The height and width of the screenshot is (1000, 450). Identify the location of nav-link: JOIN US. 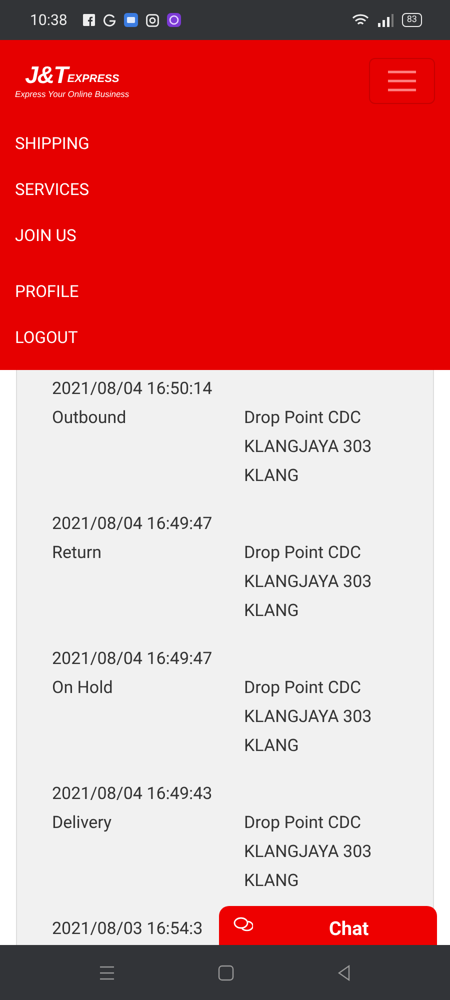
(225, 237).